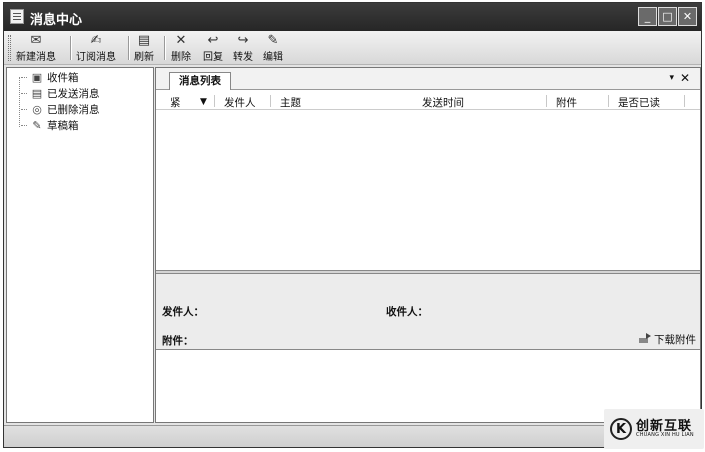  What do you see at coordinates (17, 16) in the screenshot?
I see `app-icon` at bounding box center [17, 16].